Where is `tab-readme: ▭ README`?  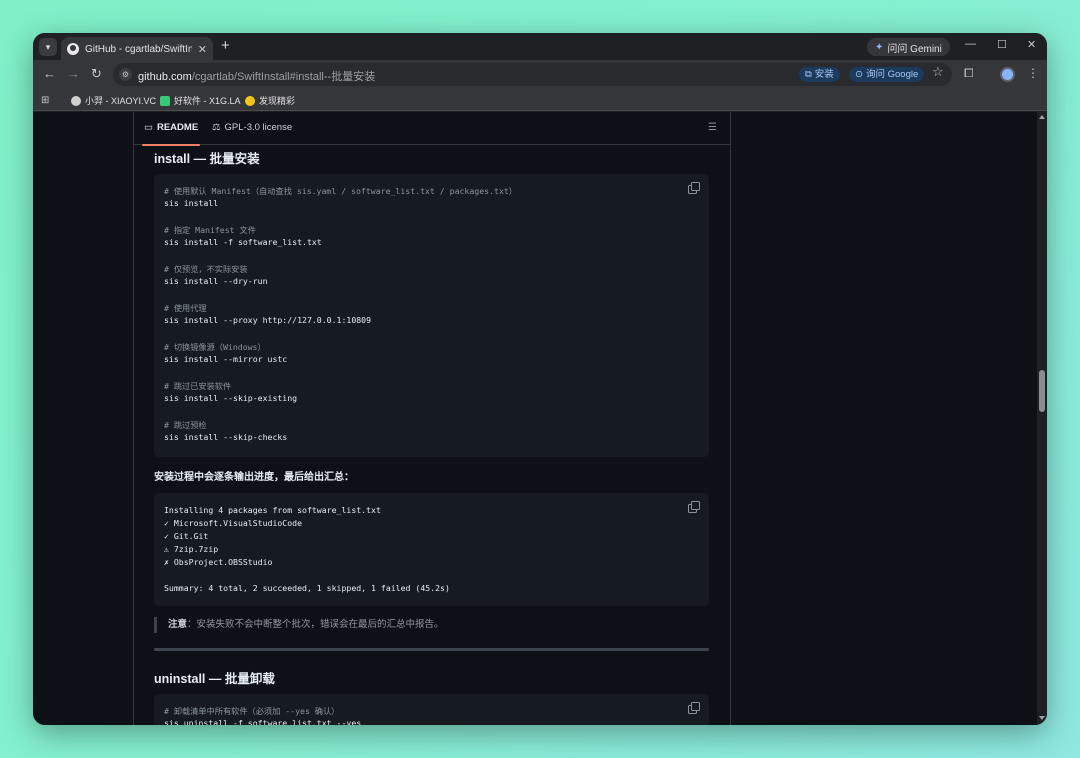
tab-readme: ▭ README is located at coordinates (171, 134).